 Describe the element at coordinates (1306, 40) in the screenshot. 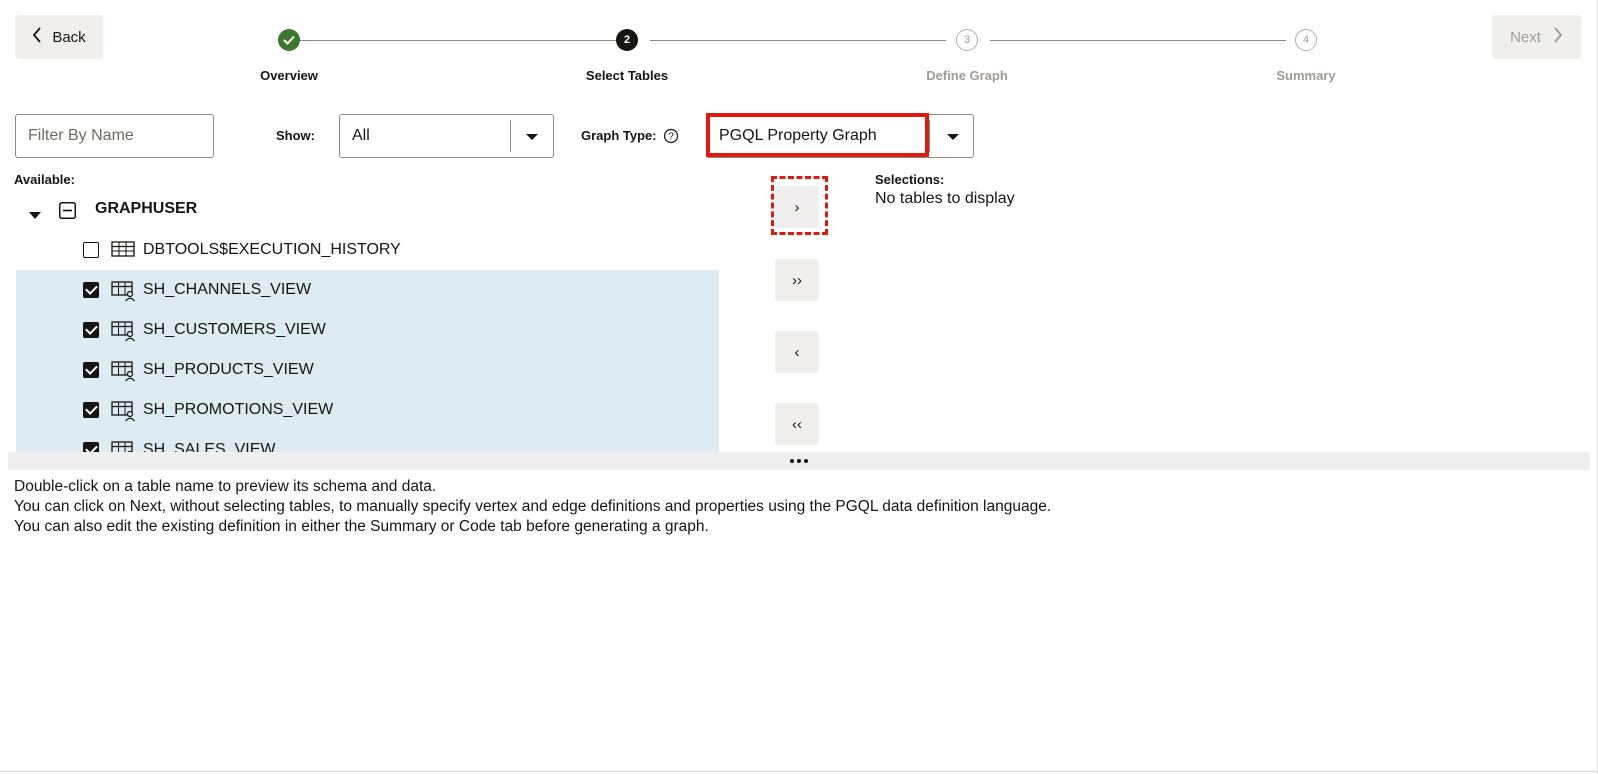

I see `step-summary: 4` at that location.